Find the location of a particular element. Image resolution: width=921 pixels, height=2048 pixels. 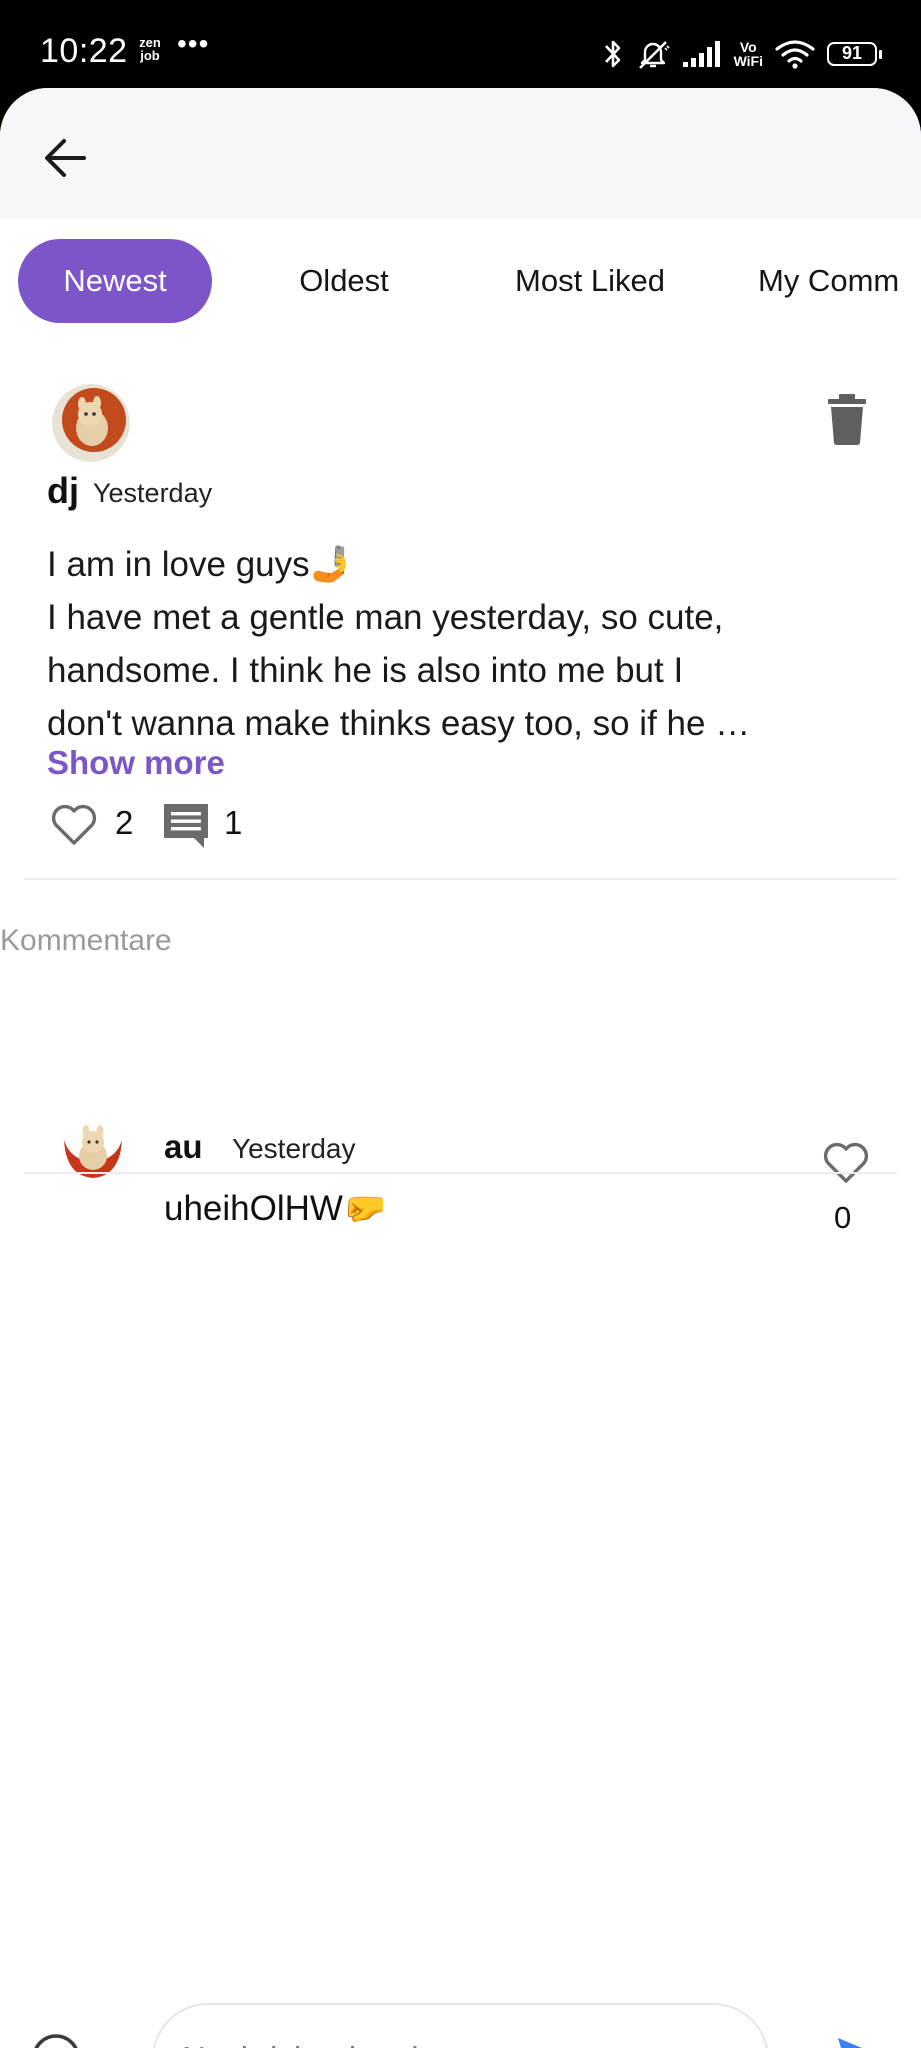

back-button is located at coordinates (66, 158).